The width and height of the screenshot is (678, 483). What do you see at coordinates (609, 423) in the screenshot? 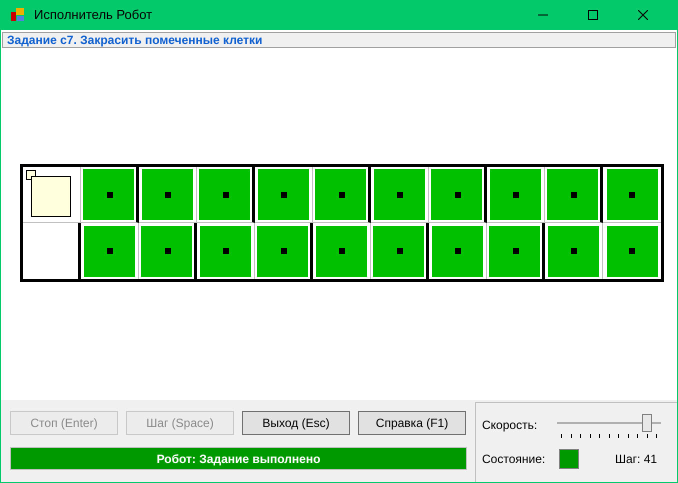
I see `speed-slider` at bounding box center [609, 423].